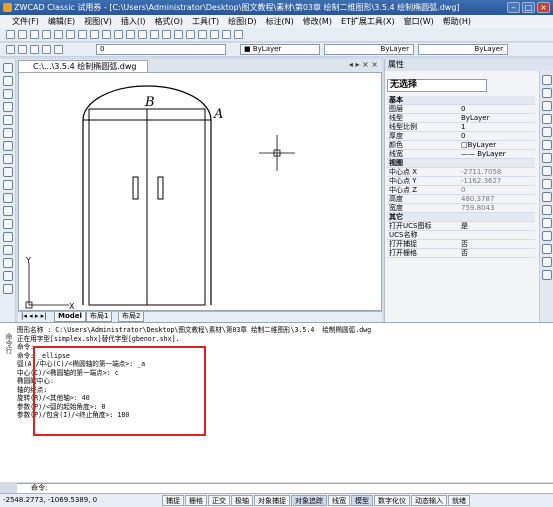  What do you see at coordinates (363, 64) in the screenshot?
I see `tab-controls: ◂ ▸ × ×` at bounding box center [363, 64].